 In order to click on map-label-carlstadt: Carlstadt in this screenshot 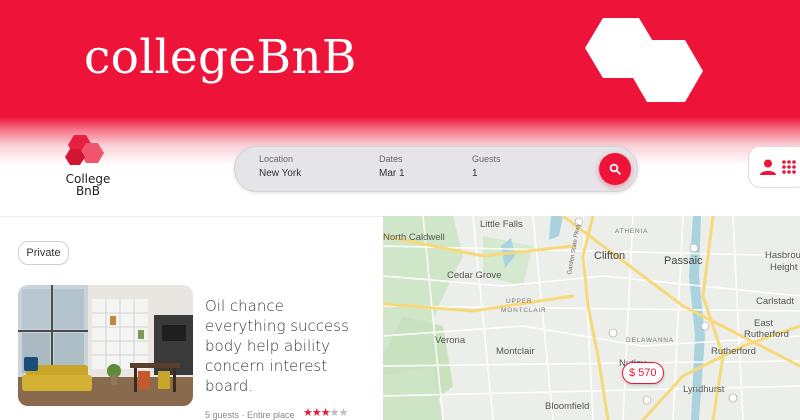, I will do `click(775, 301)`.